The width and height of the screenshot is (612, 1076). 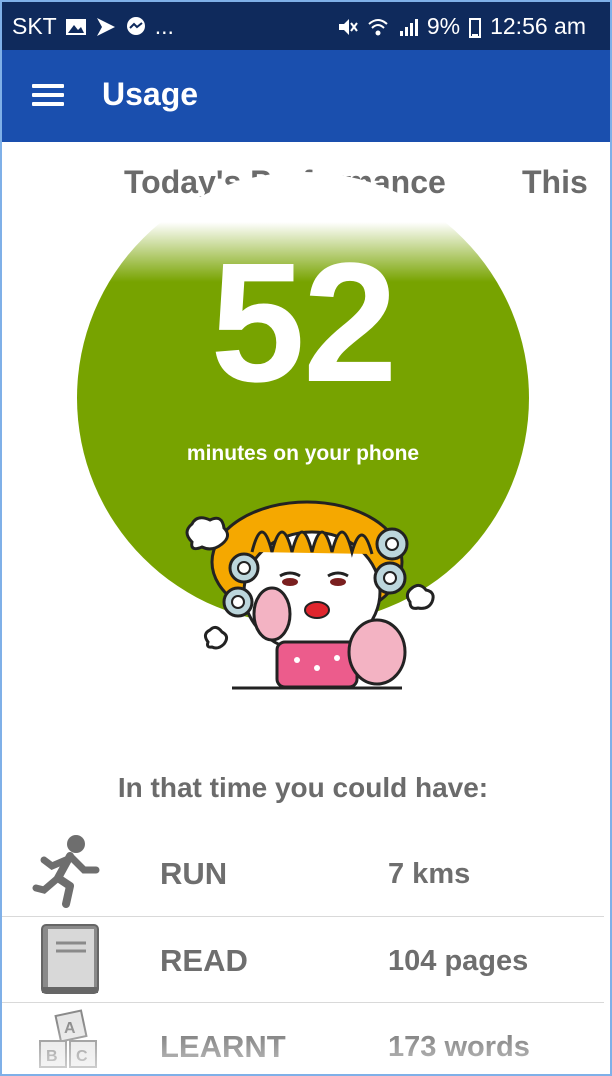 What do you see at coordinates (459, 1047) in the screenshot?
I see `activity-value: 173 words` at bounding box center [459, 1047].